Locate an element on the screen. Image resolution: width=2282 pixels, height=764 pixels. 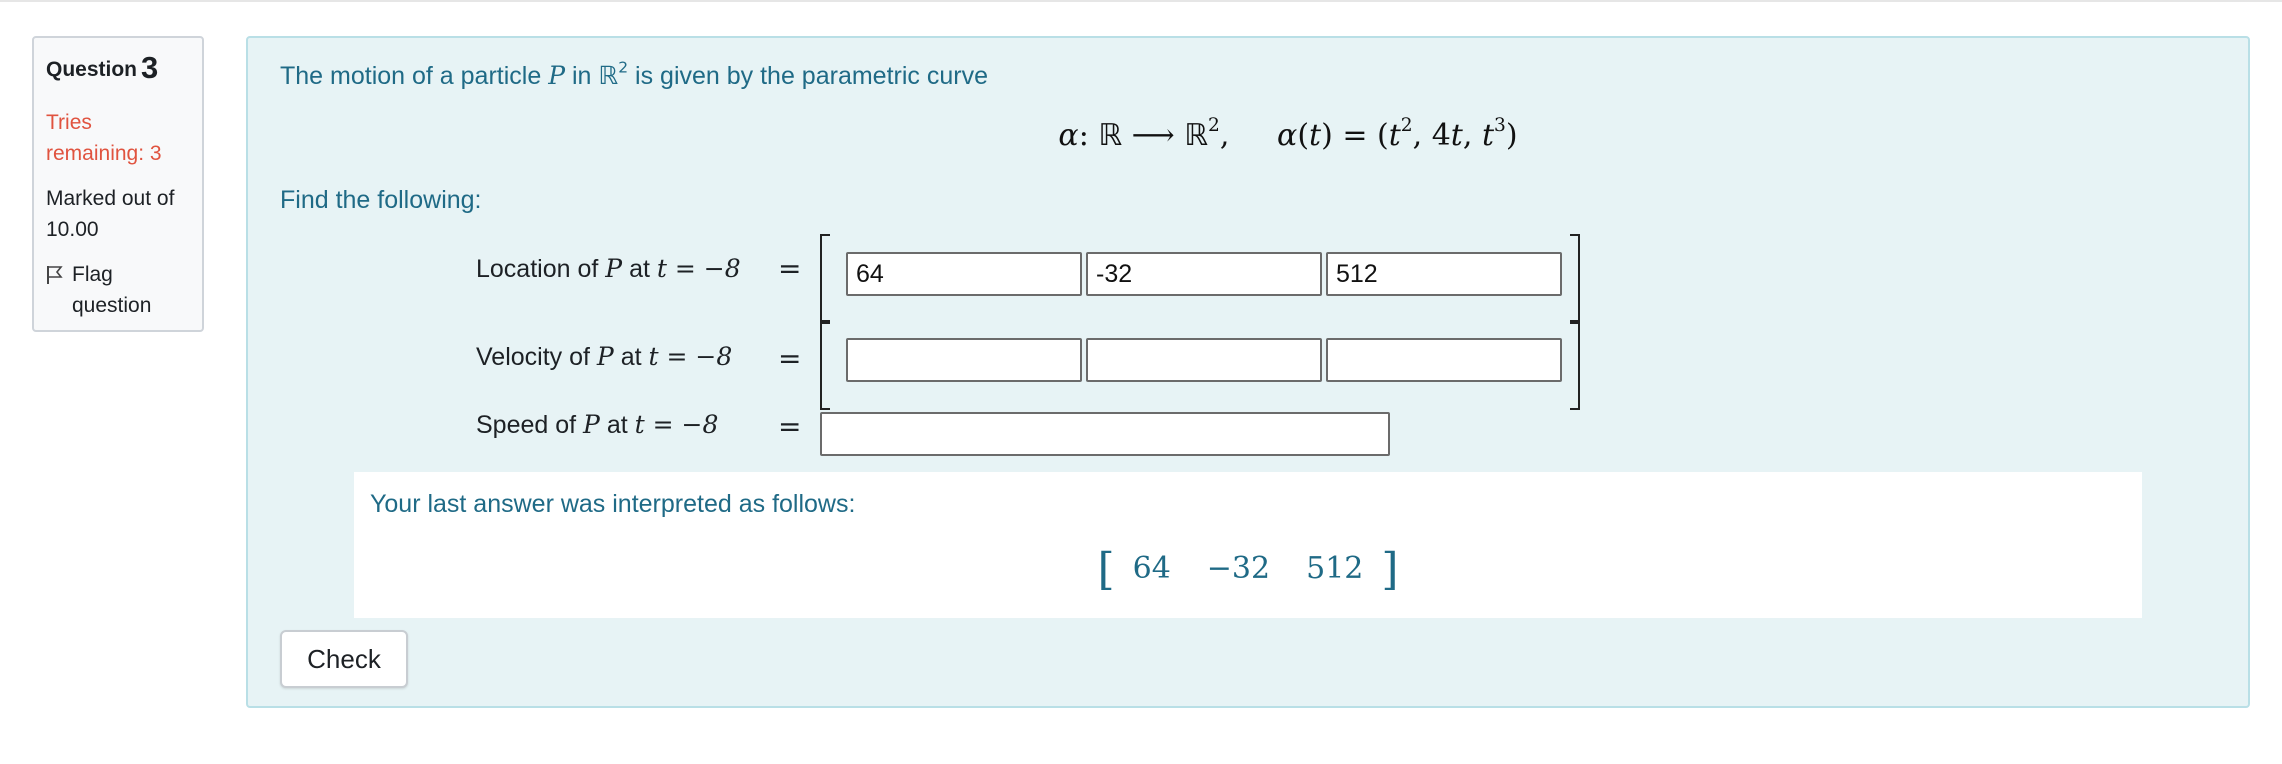
location-at: at is located at coordinates (639, 269).